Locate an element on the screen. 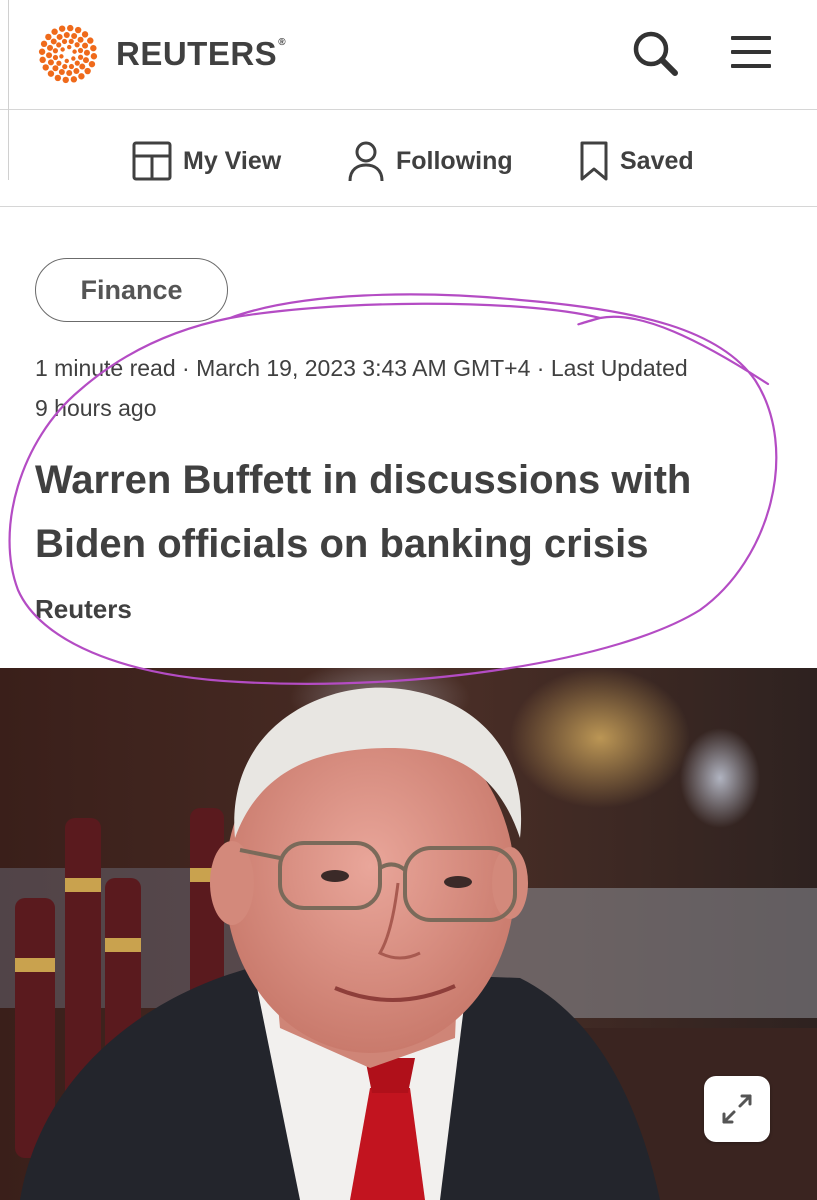 This screenshot has height=1200, width=817. nav-my-view: My View is located at coordinates (206, 161).